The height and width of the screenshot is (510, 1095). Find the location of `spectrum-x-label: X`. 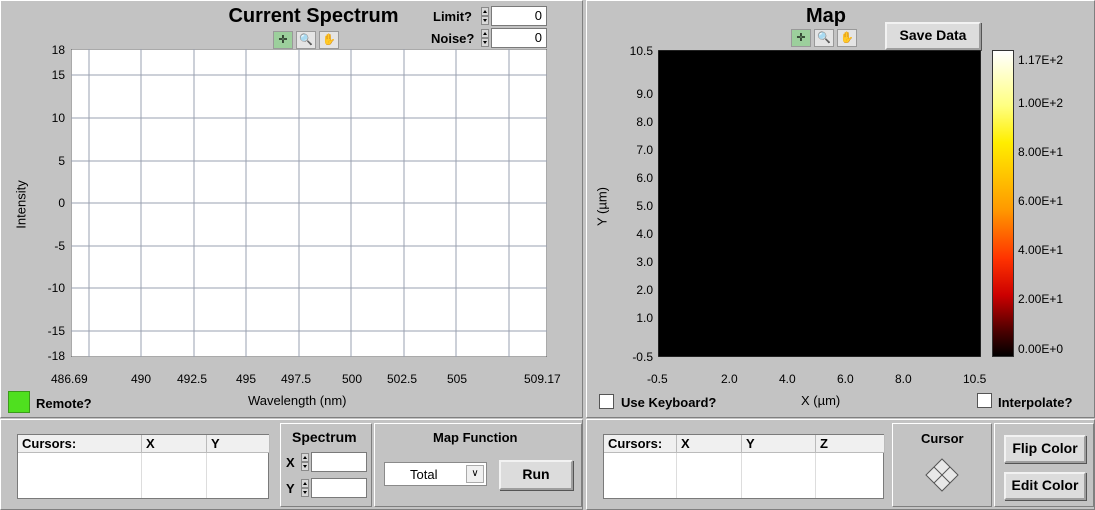

spectrum-x-label: X is located at coordinates (290, 462).